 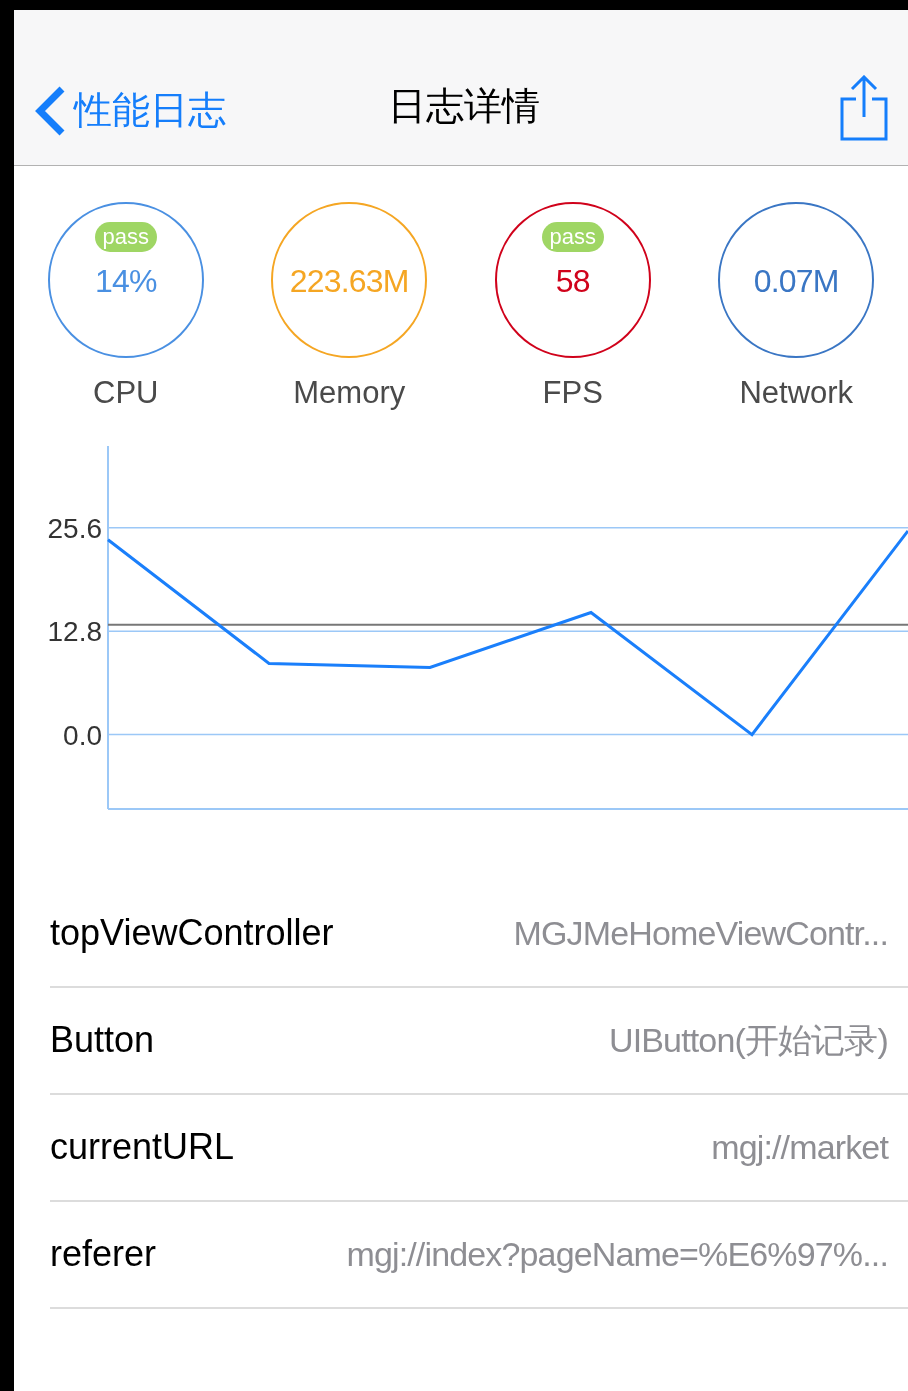 What do you see at coordinates (796, 393) in the screenshot?
I see `metric-label: Network` at bounding box center [796, 393].